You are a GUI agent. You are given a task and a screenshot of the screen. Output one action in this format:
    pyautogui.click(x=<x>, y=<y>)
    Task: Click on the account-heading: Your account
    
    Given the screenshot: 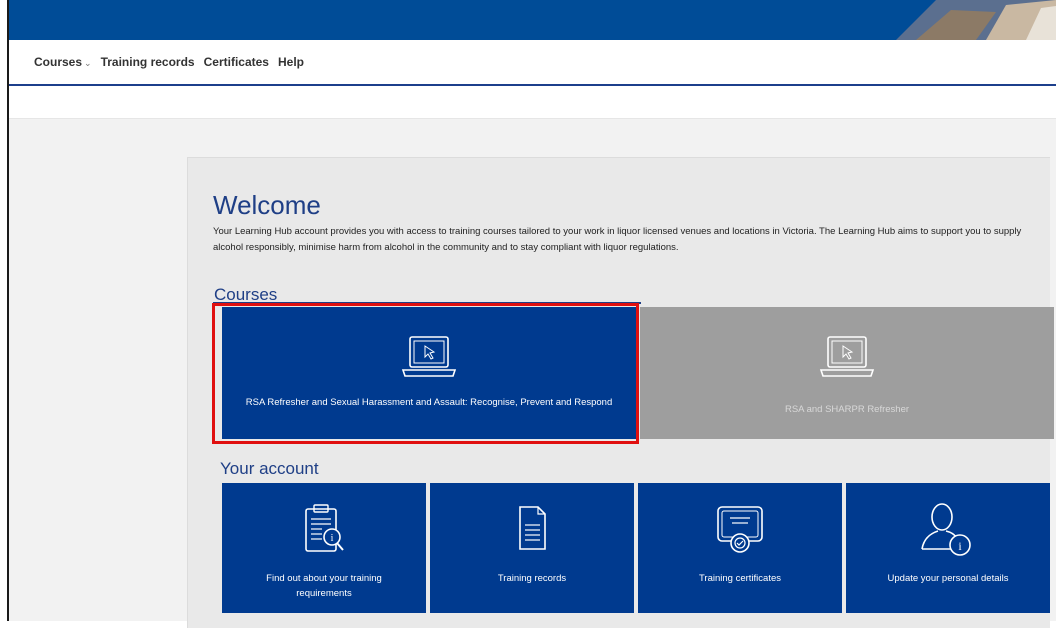 What is the action you would take?
    pyautogui.click(x=269, y=468)
    